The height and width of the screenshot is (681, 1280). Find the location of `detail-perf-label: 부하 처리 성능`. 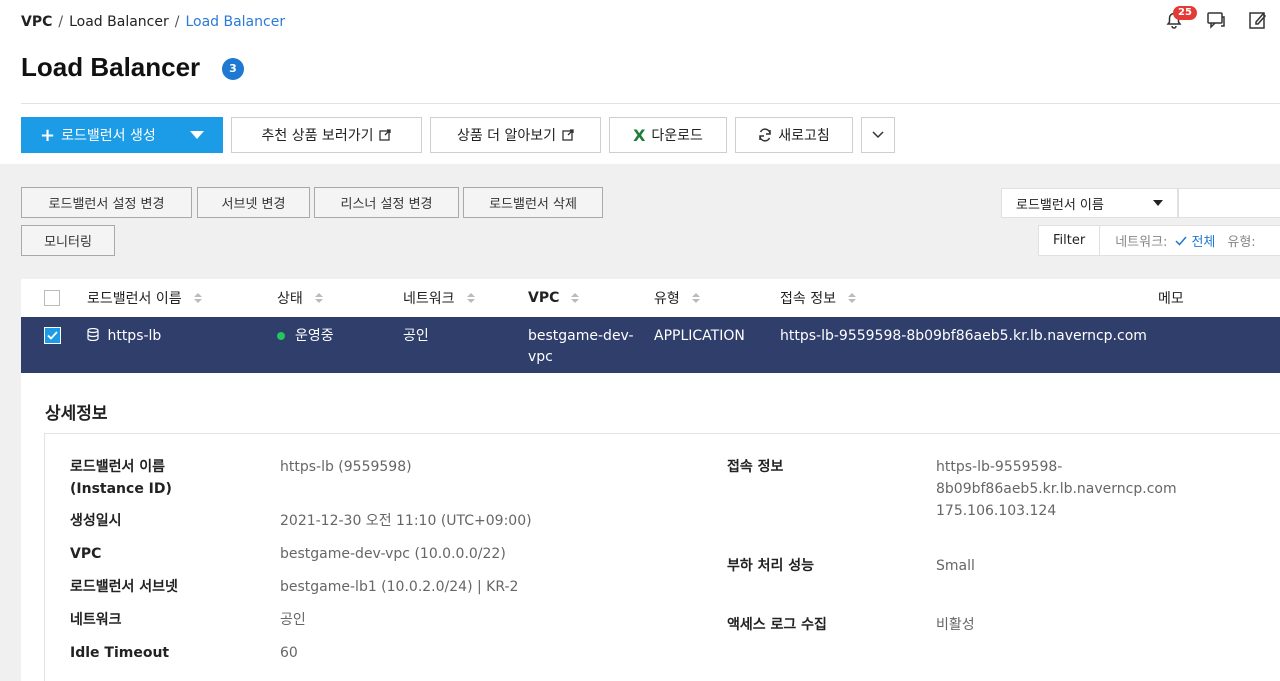

detail-perf-label: 부하 처리 성능 is located at coordinates (771, 566).